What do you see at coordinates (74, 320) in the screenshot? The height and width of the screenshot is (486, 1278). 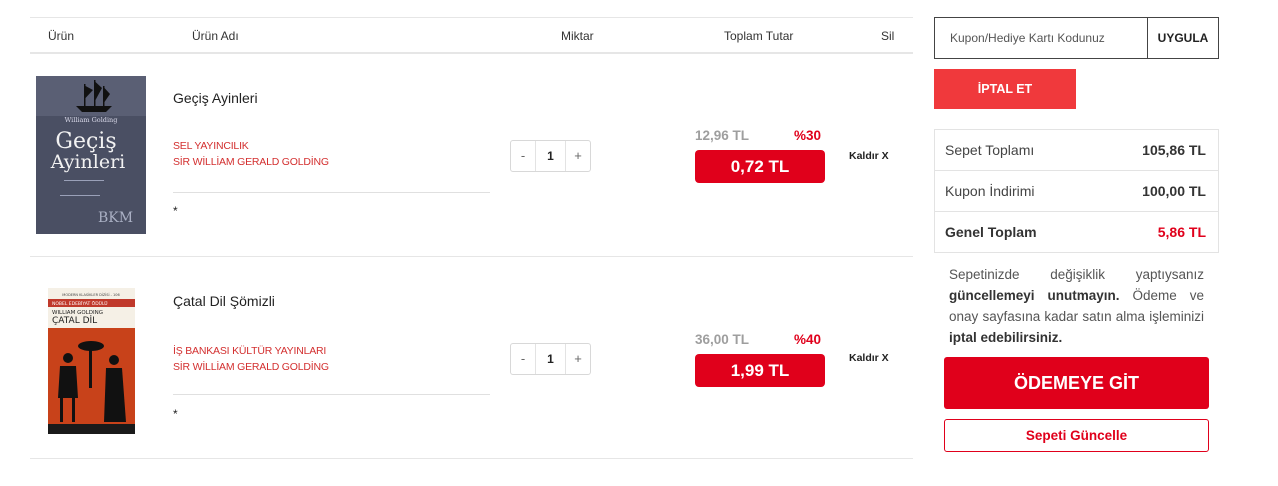 I see `svg-text: ÇATAL DİL` at bounding box center [74, 320].